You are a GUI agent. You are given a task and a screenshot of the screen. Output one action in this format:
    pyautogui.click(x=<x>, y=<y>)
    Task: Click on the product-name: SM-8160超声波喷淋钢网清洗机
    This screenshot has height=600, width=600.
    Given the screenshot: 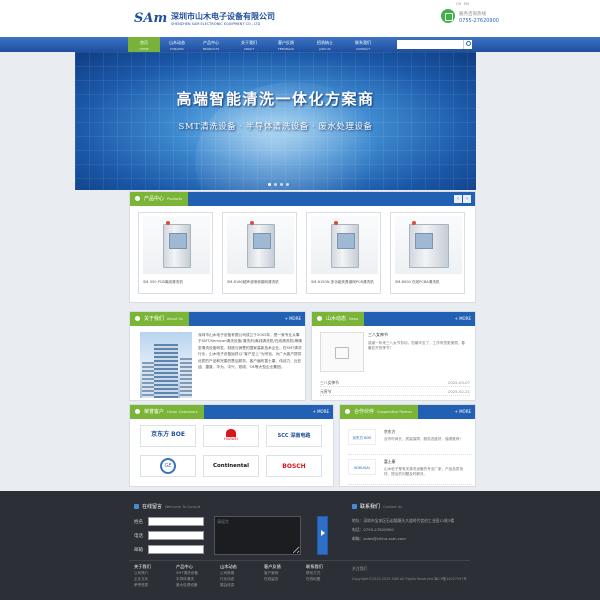 What is the action you would take?
    pyautogui.click(x=253, y=282)
    